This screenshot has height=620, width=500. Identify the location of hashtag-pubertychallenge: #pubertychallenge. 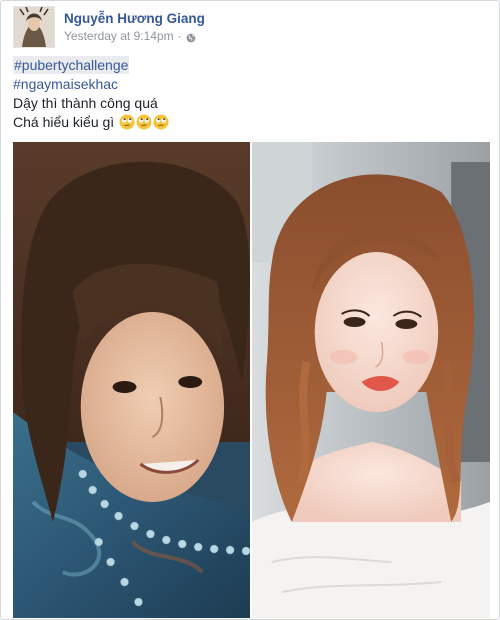
(71, 65).